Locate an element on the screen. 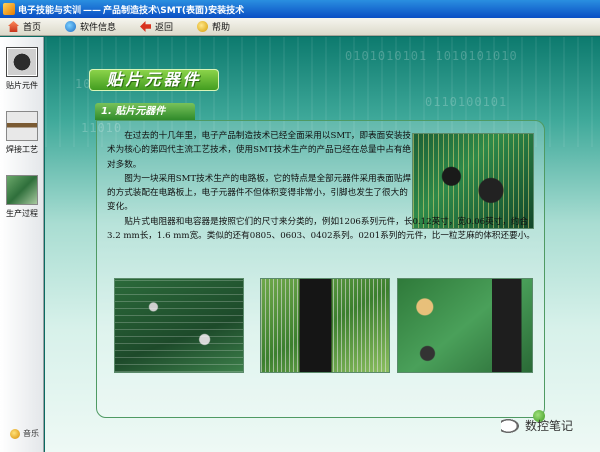  app-icon is located at coordinates (9, 9).